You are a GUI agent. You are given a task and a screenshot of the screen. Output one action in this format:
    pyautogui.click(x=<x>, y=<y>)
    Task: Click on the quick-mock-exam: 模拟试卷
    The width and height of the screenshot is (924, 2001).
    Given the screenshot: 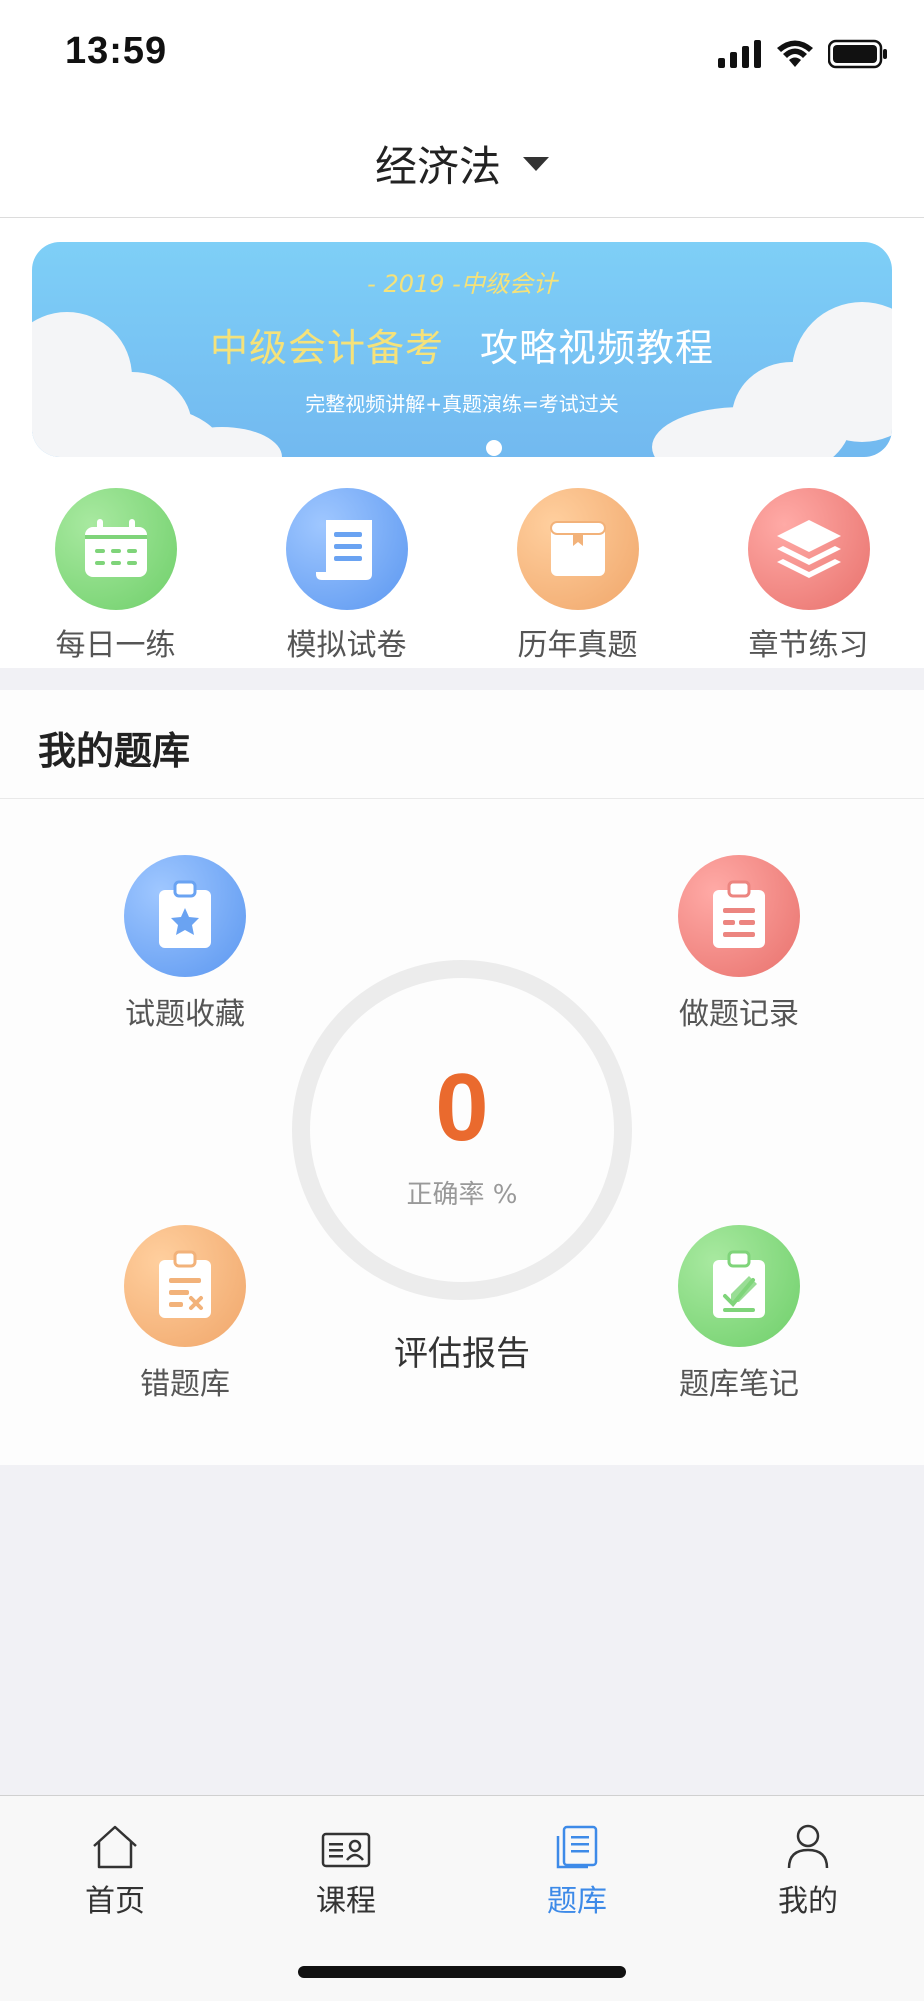 What is the action you would take?
    pyautogui.click(x=347, y=578)
    